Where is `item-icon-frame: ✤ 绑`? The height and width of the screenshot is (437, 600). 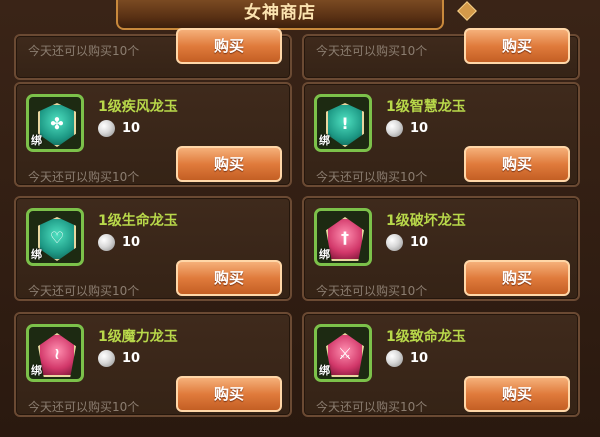 item-icon-frame: ✤ 绑 is located at coordinates (55, 123).